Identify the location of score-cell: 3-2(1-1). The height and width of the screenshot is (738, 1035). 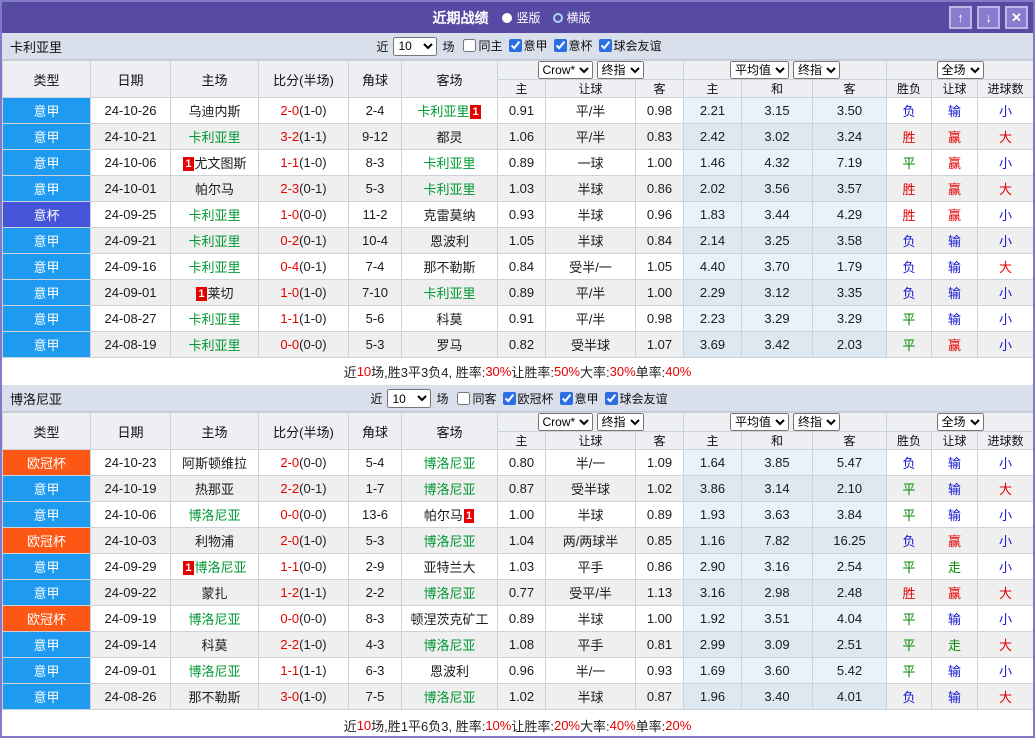
(303, 137).